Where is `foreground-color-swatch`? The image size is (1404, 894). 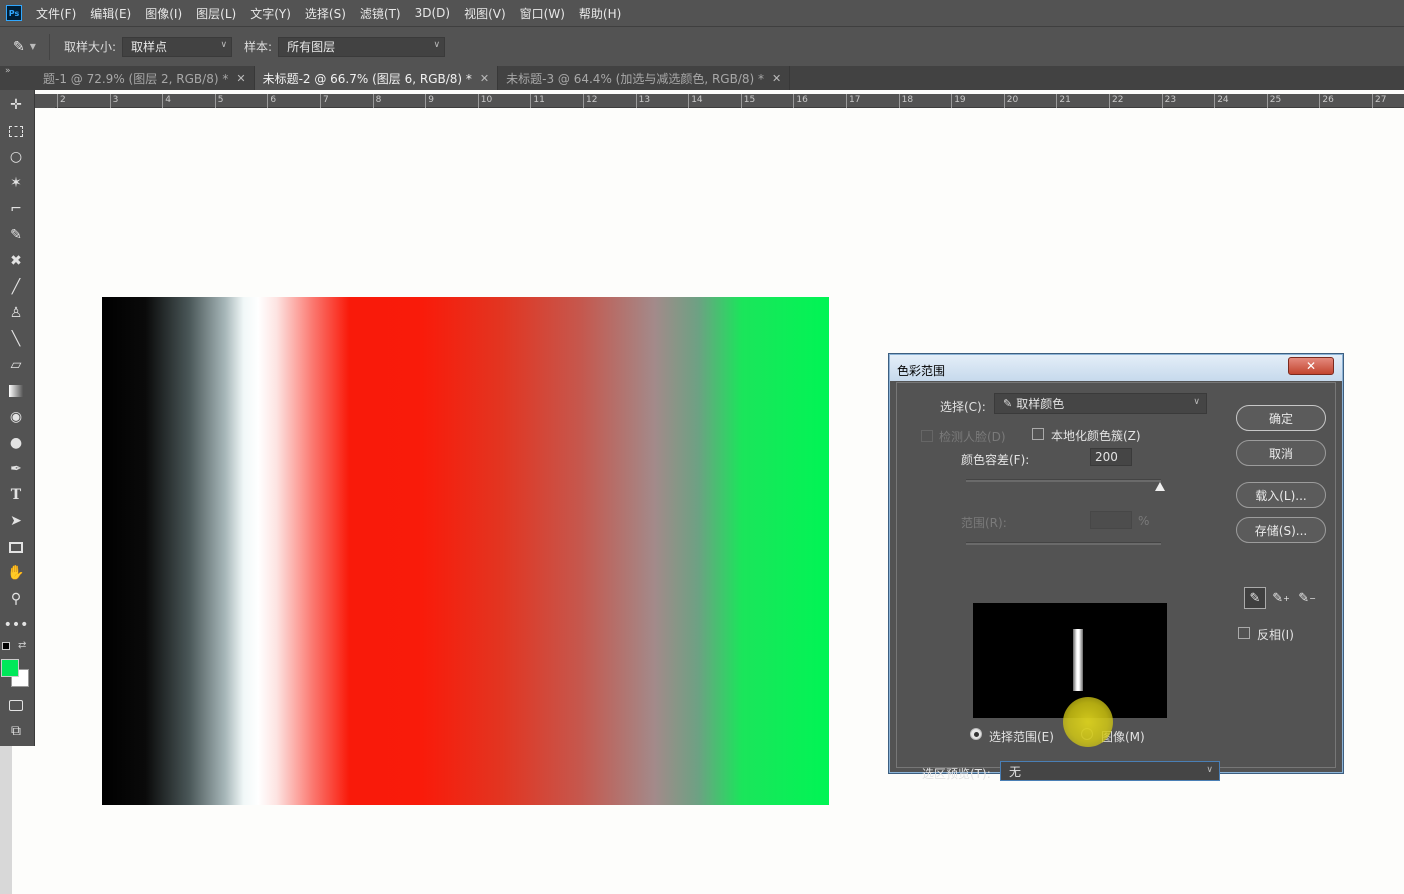 foreground-color-swatch is located at coordinates (10, 668).